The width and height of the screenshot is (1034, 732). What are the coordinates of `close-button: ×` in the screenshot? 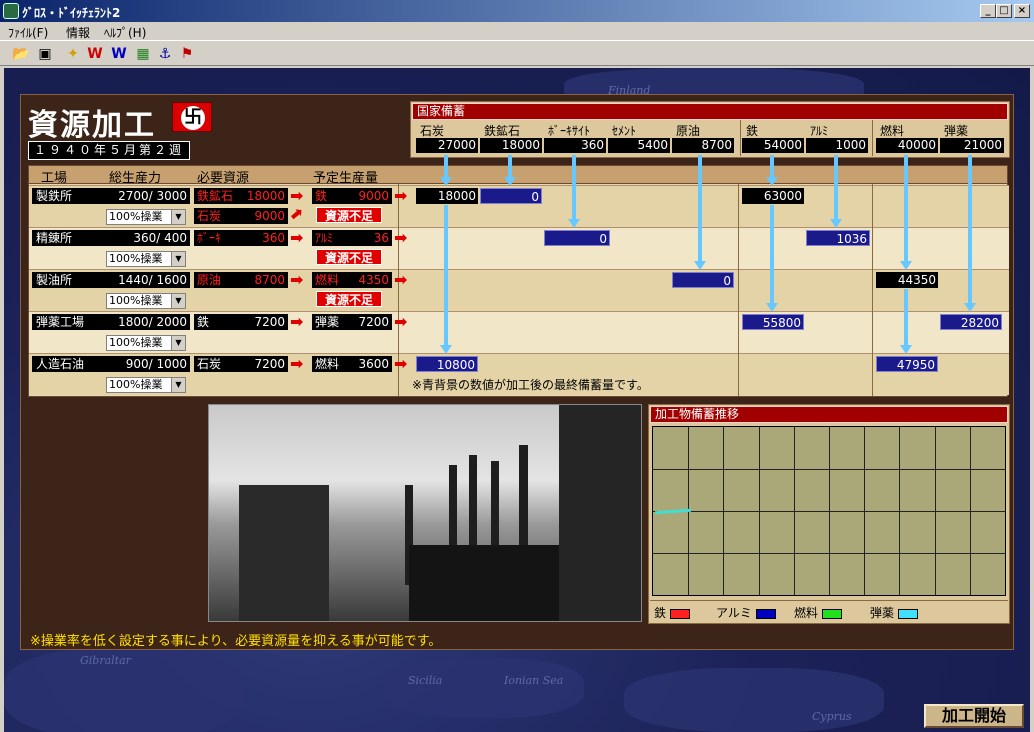 It's located at (1022, 11).